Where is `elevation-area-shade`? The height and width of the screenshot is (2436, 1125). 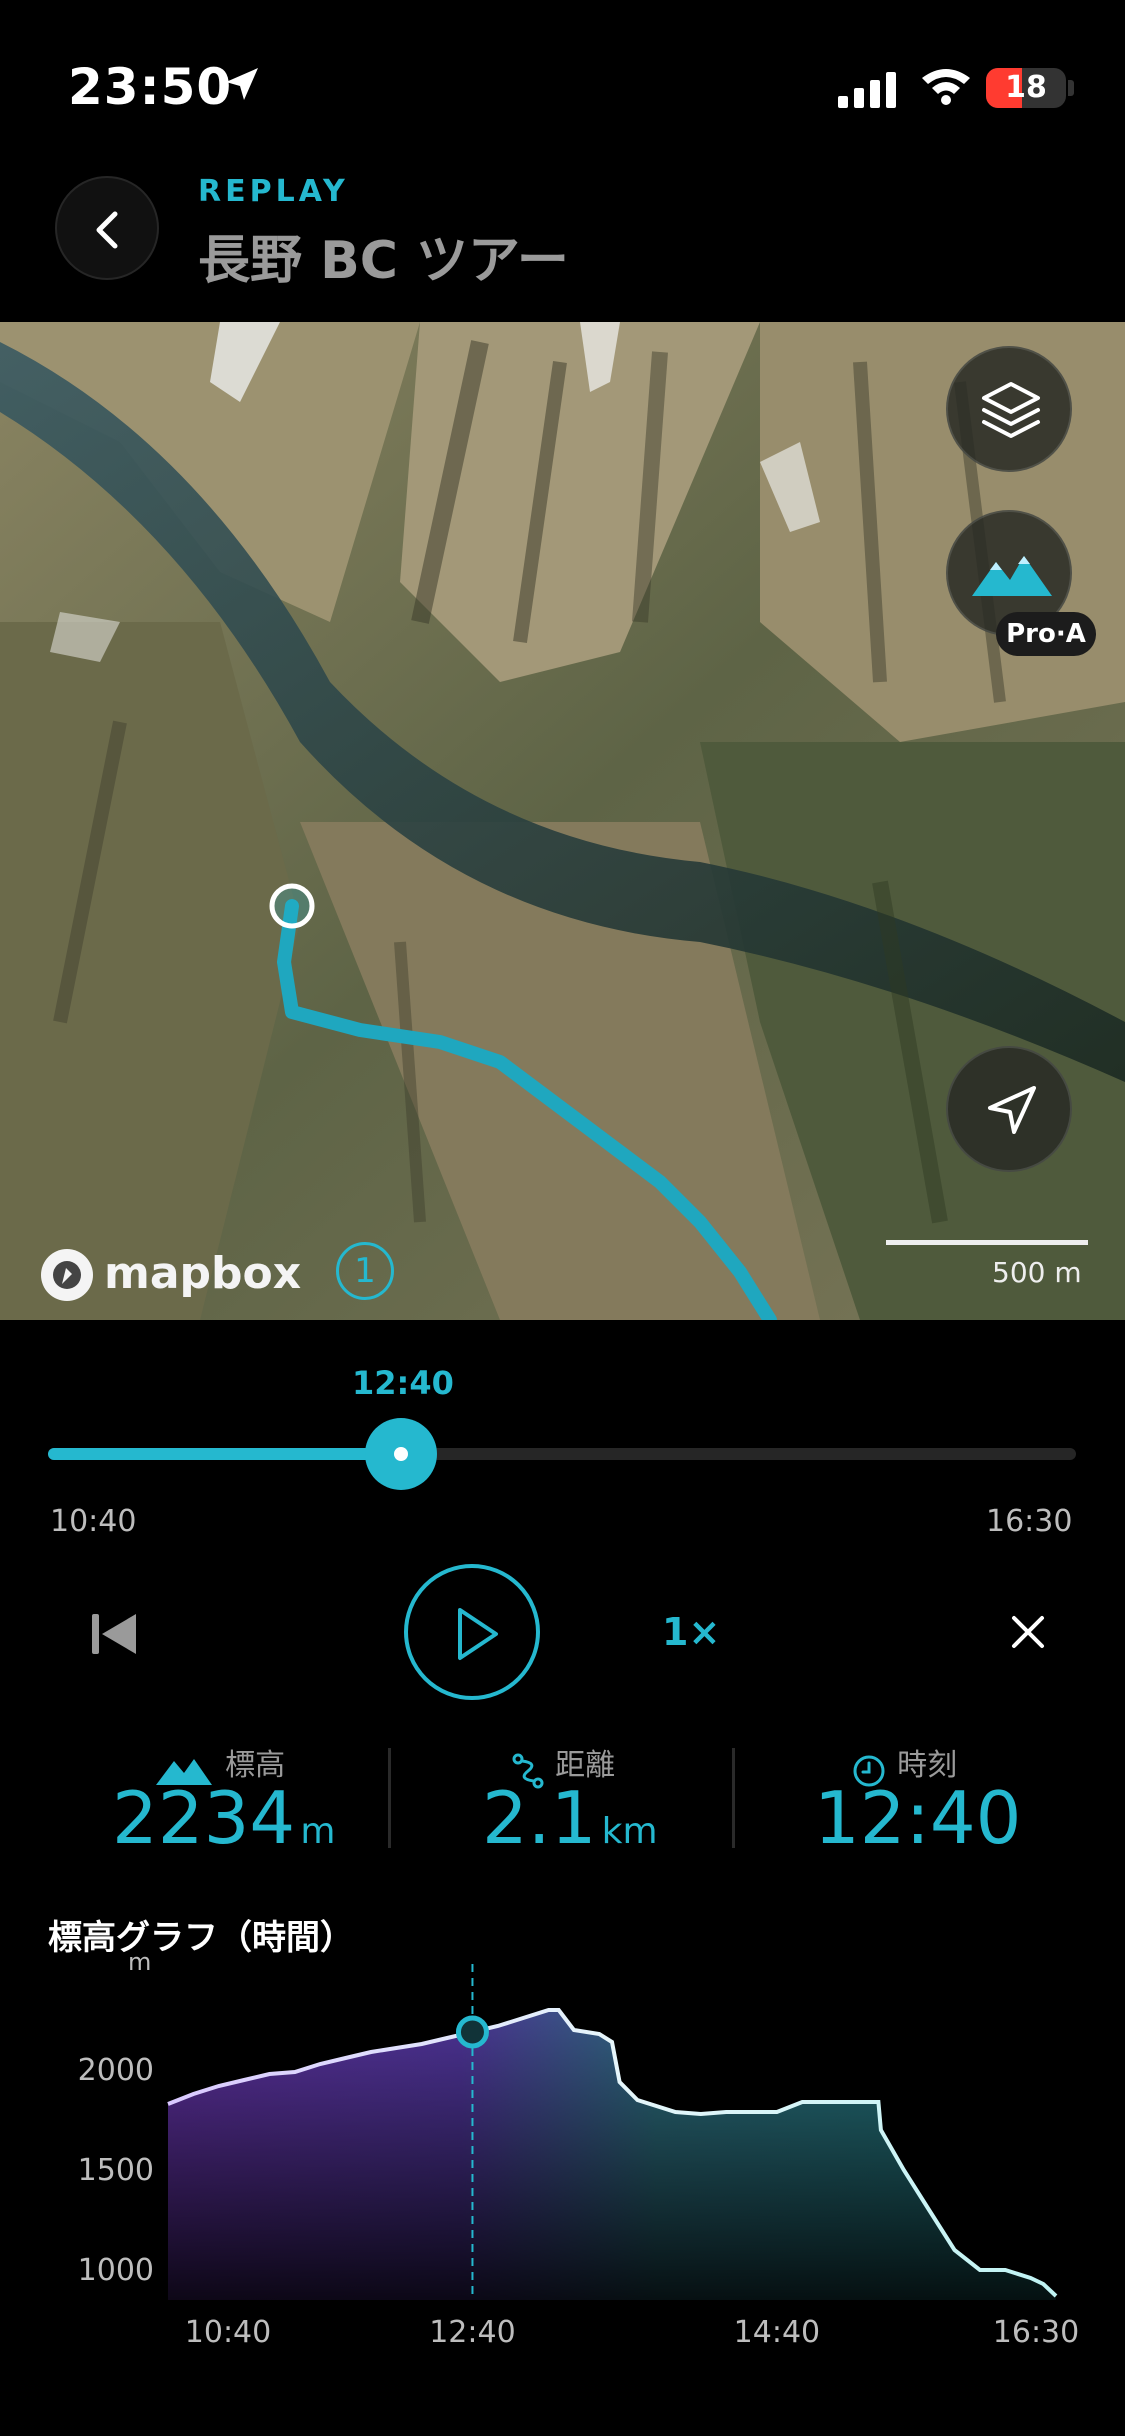
elevation-area-shade is located at coordinates (612, 2155).